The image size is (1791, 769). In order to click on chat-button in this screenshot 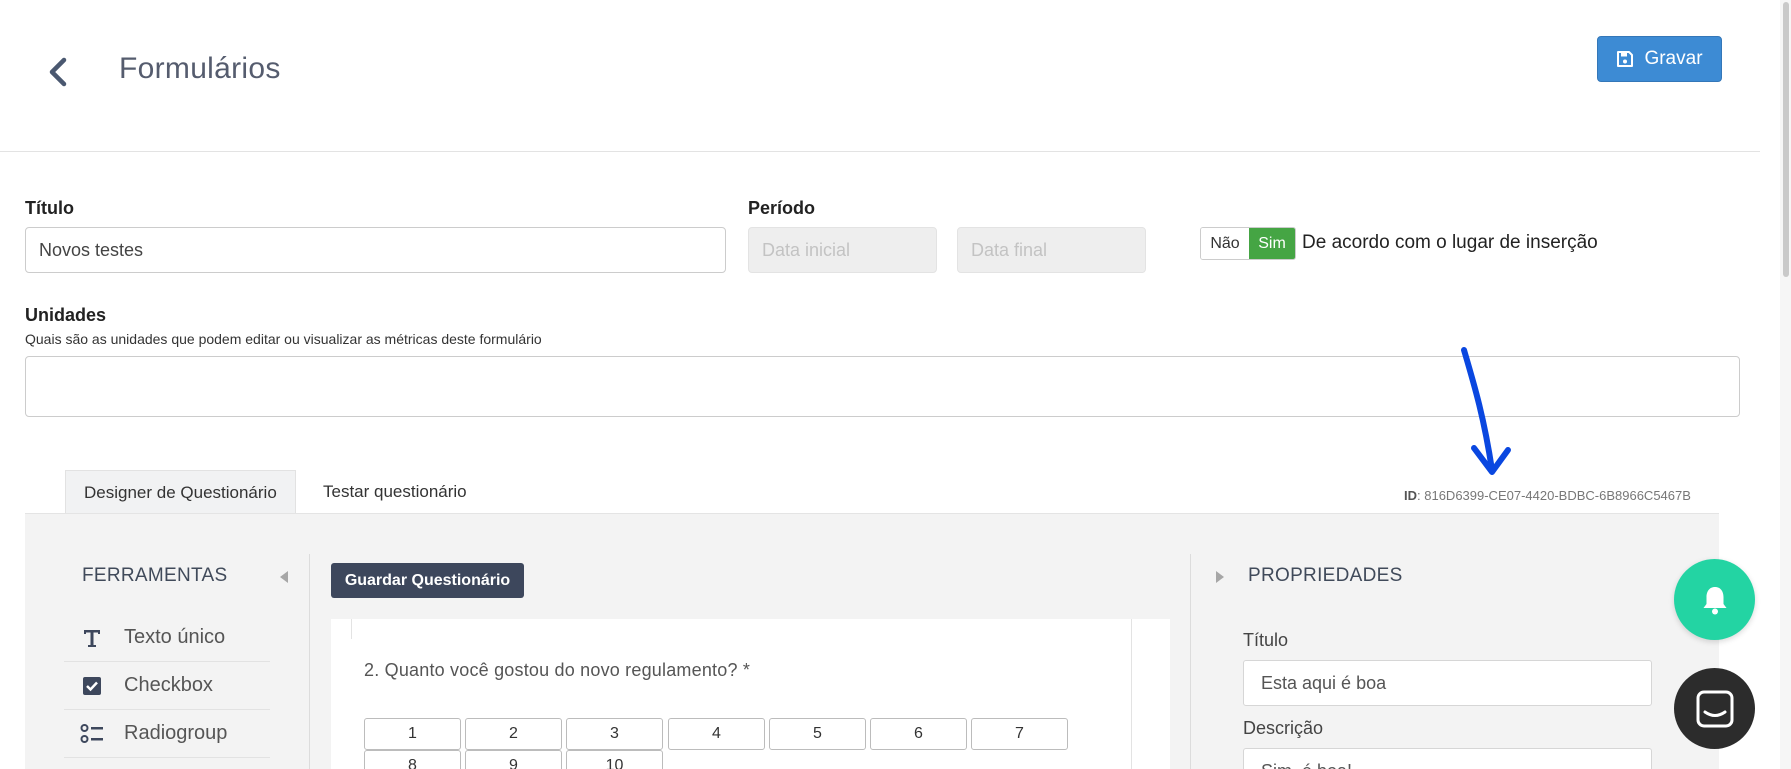, I will do `click(1714, 708)`.